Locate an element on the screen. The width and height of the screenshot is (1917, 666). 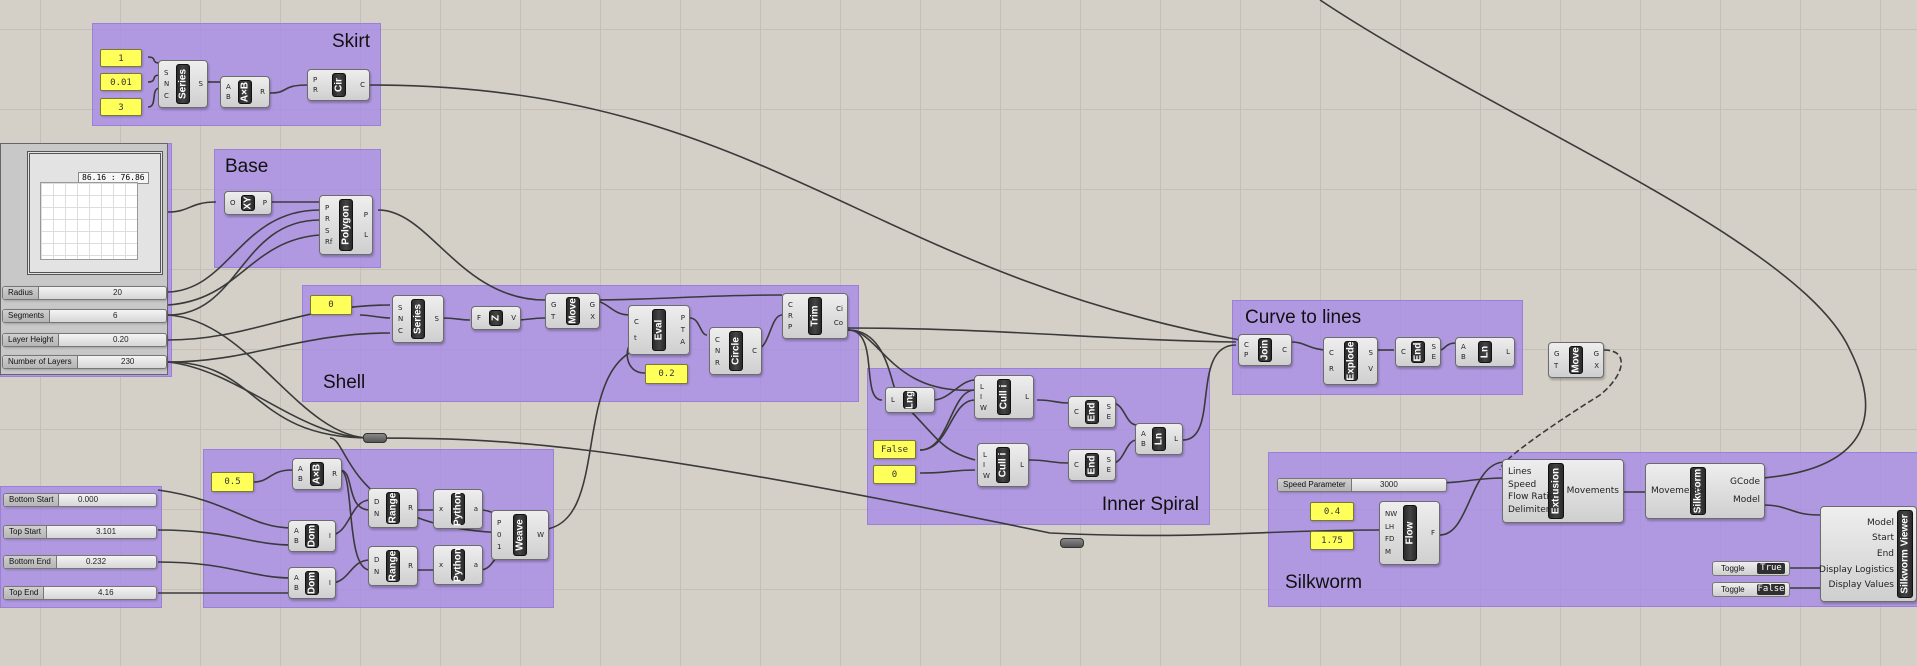
domain-1-component: Dom A B I is located at coordinates (312, 536).